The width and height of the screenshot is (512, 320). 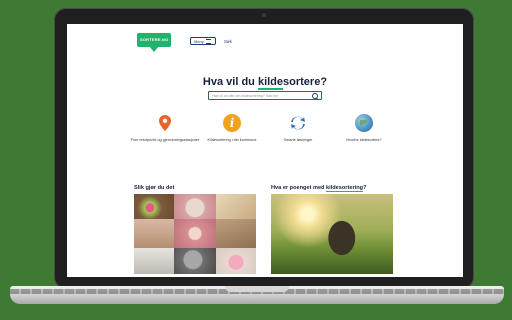 What do you see at coordinates (298, 140) in the screenshot?
I see `quick-link-label: Smarte løsninger` at bounding box center [298, 140].